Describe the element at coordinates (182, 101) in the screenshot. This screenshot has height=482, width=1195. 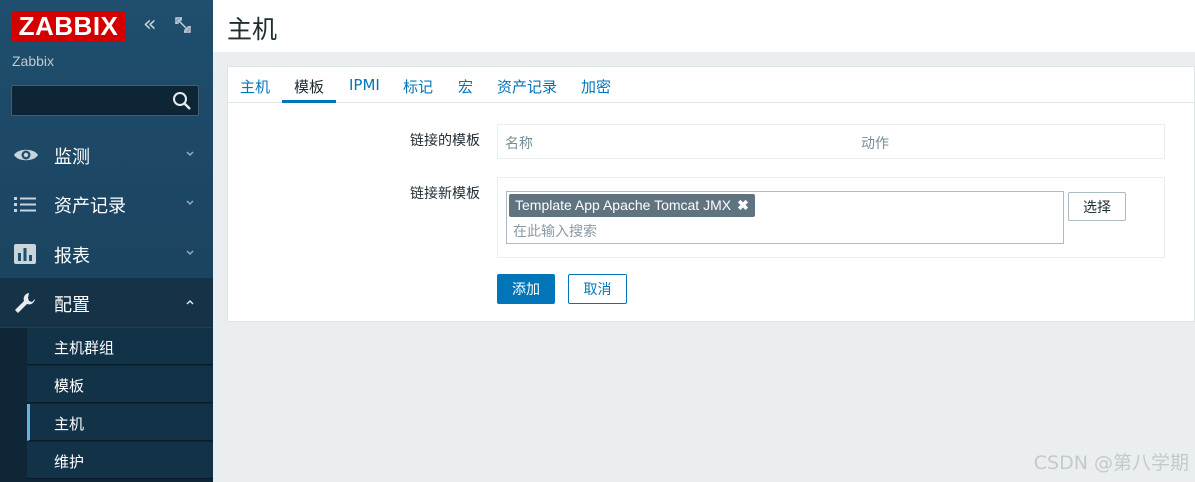
I see `search-icon` at that location.